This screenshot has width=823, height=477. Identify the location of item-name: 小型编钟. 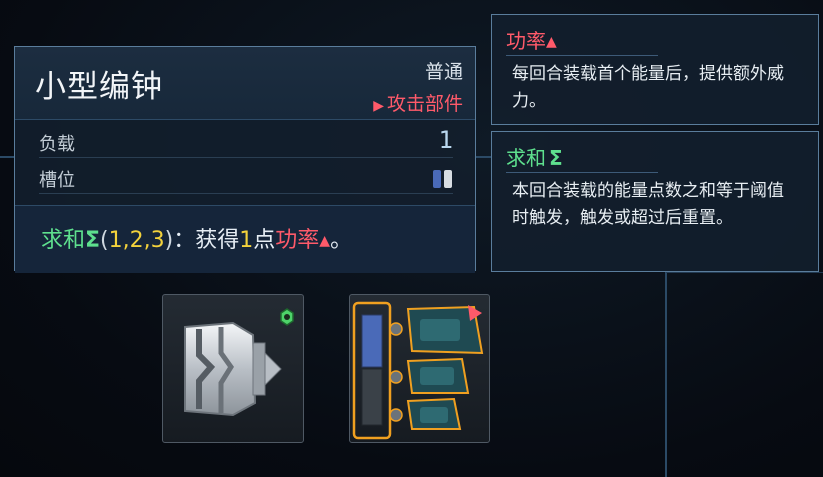
(99, 87).